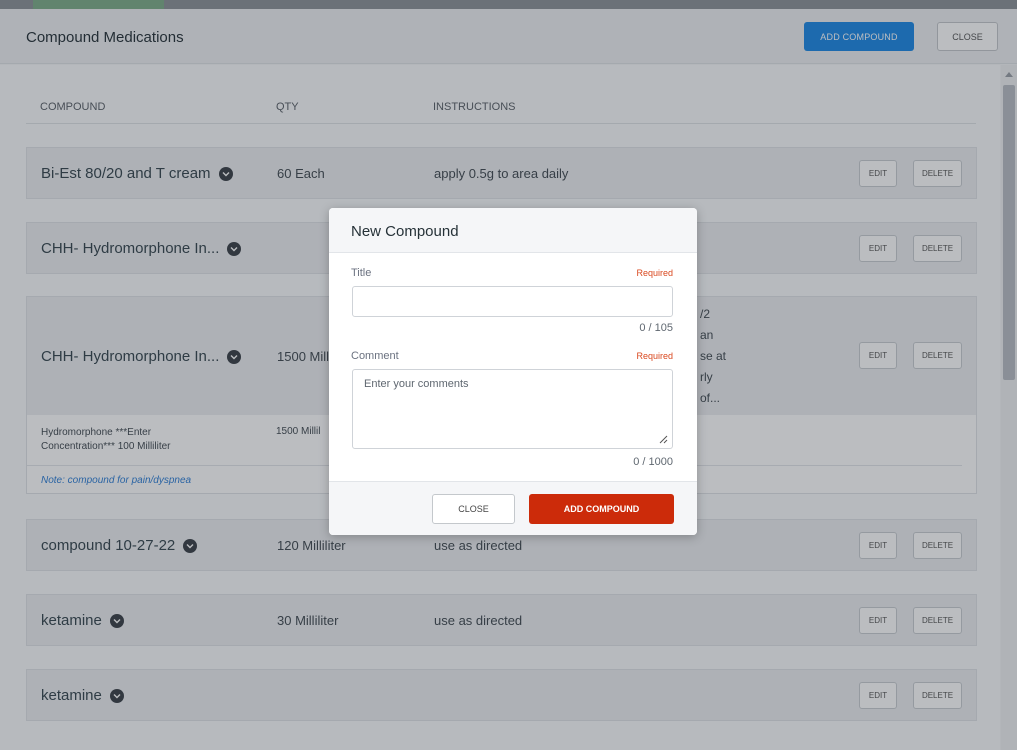  I want to click on title-char-counter: 0 / 105, so click(656, 328).